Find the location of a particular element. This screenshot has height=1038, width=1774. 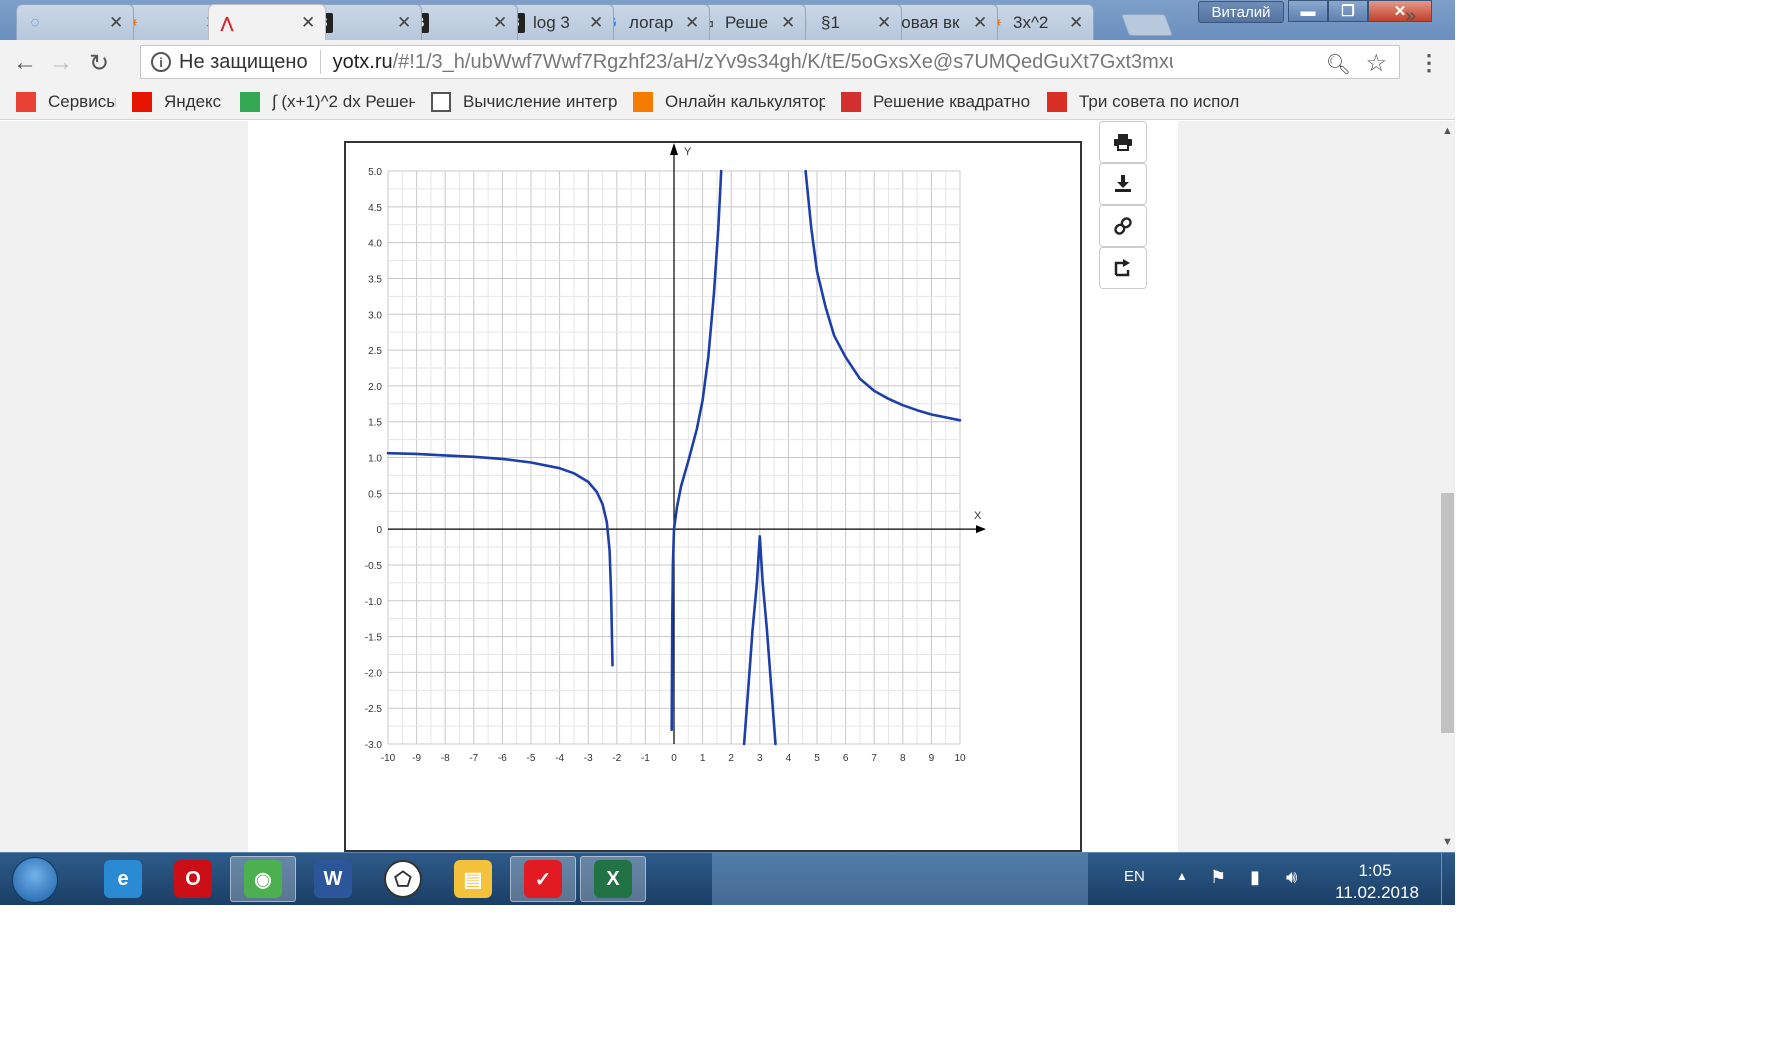

scroll-up-arrow-icon: ▲ is located at coordinates (1447, 131).